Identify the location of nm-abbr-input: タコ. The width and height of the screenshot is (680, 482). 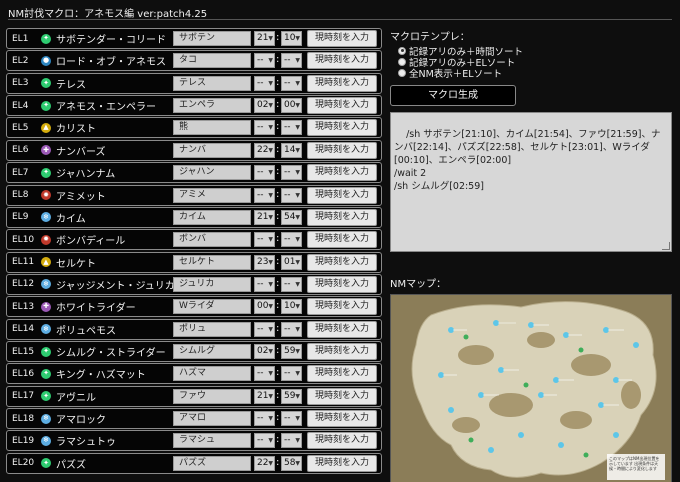
(212, 61).